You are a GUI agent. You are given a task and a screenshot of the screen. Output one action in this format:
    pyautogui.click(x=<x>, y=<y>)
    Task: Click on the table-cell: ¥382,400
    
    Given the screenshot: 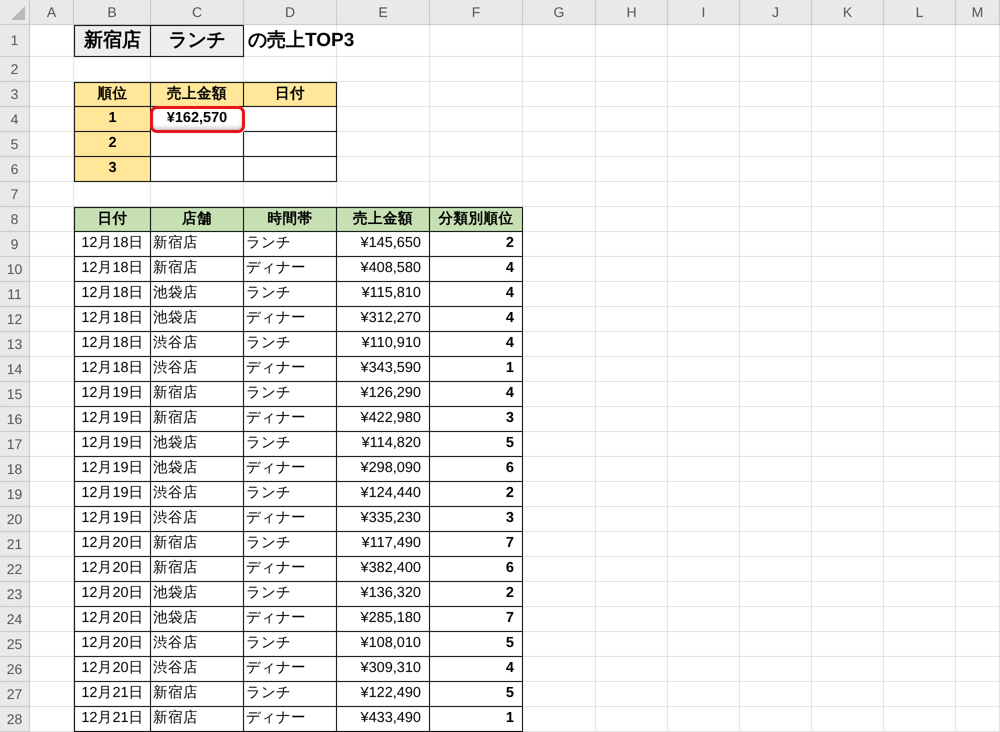 What is the action you would take?
    pyautogui.click(x=383, y=569)
    